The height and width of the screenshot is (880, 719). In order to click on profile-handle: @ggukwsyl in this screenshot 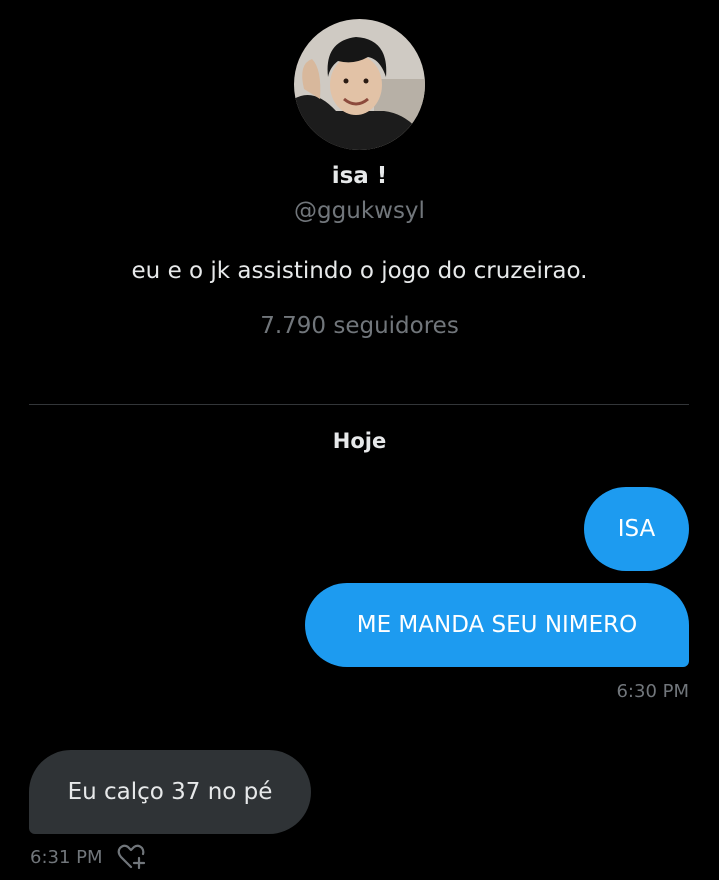, I will do `click(359, 211)`.